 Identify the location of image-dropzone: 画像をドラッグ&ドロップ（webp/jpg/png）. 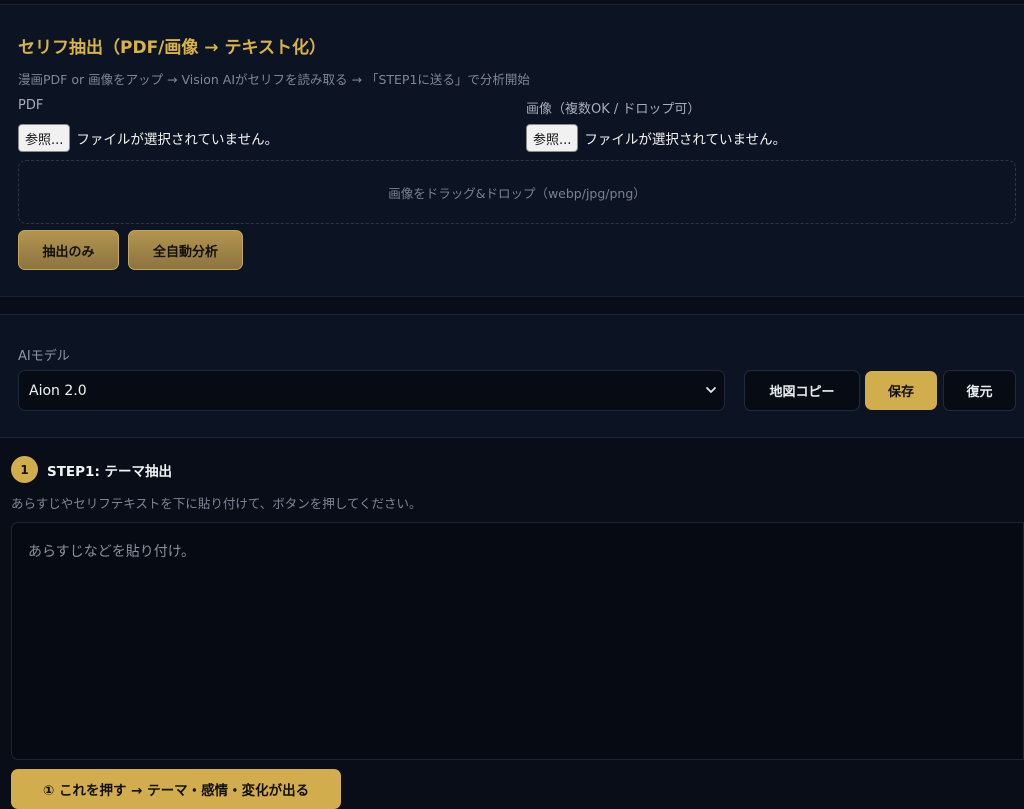
(517, 192).